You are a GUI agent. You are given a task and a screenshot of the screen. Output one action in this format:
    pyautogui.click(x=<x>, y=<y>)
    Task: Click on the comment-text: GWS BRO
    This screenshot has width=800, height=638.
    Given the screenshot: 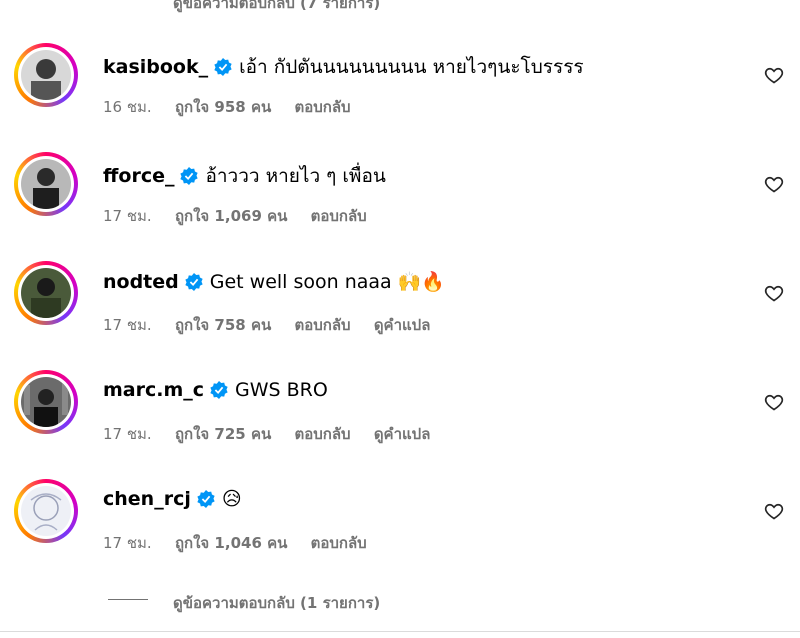 What is the action you would take?
    pyautogui.click(x=281, y=390)
    